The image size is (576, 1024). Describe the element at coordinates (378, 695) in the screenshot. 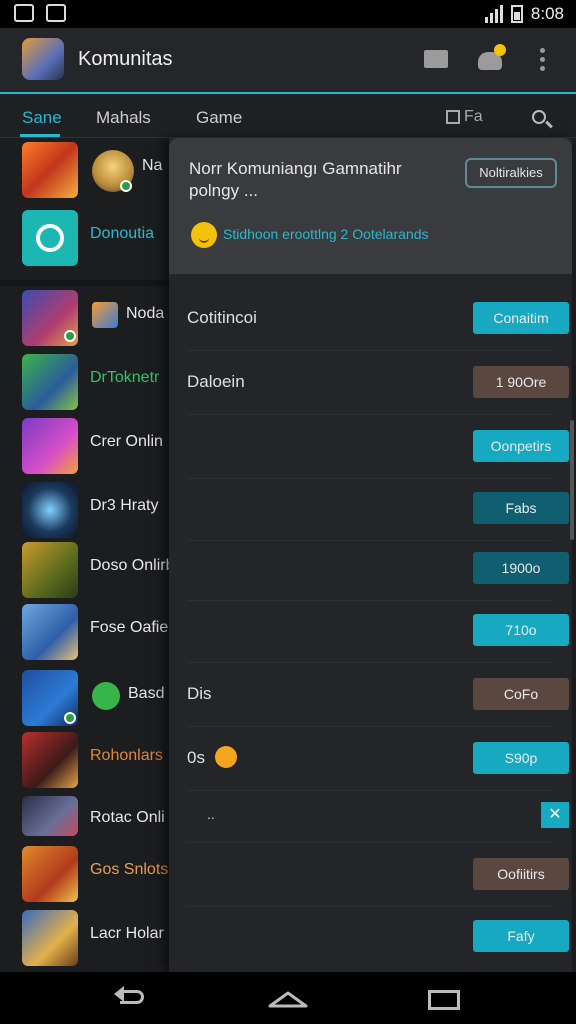

I see `settings-row: Dis CoFo` at that location.